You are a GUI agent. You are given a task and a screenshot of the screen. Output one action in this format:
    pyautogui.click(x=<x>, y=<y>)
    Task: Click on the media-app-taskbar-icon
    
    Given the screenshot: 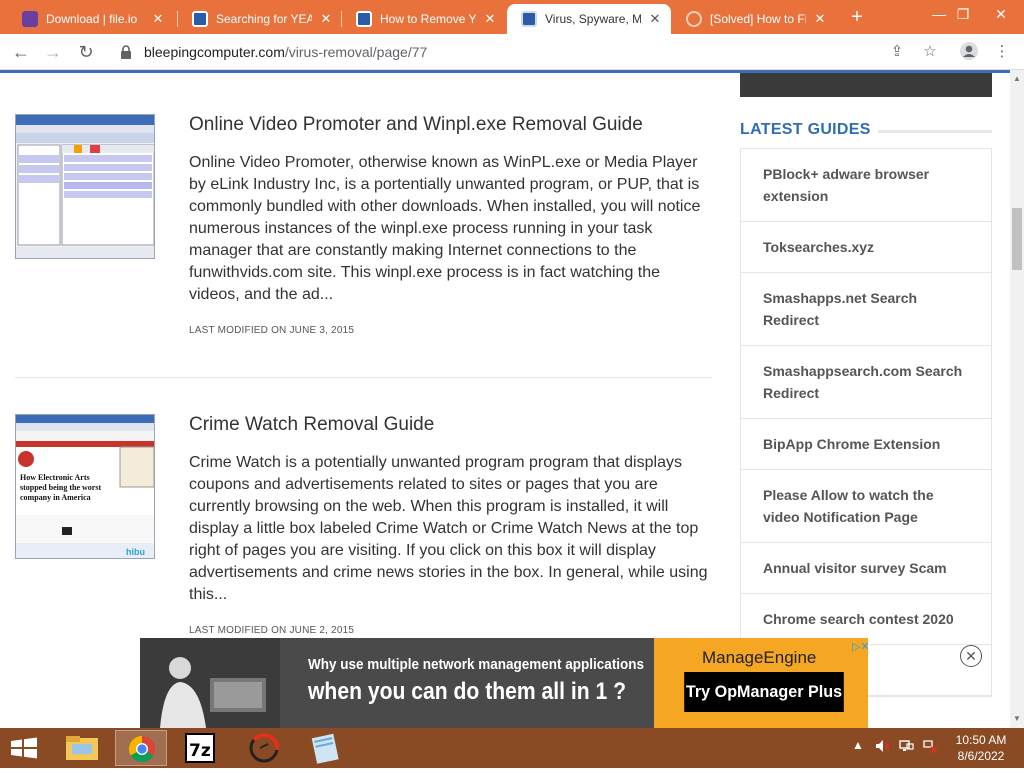 What is the action you would take?
    pyautogui.click(x=264, y=748)
    